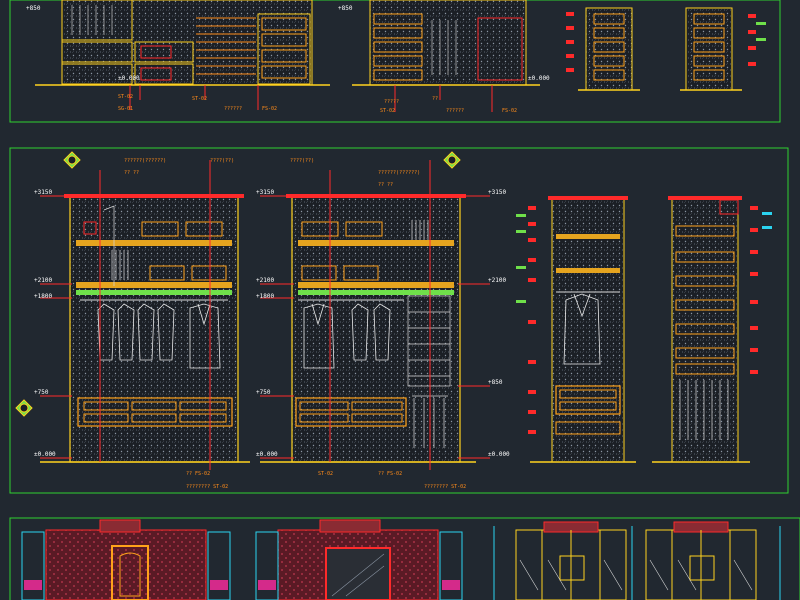  I want to click on top-right-sections, so click(666, 49).